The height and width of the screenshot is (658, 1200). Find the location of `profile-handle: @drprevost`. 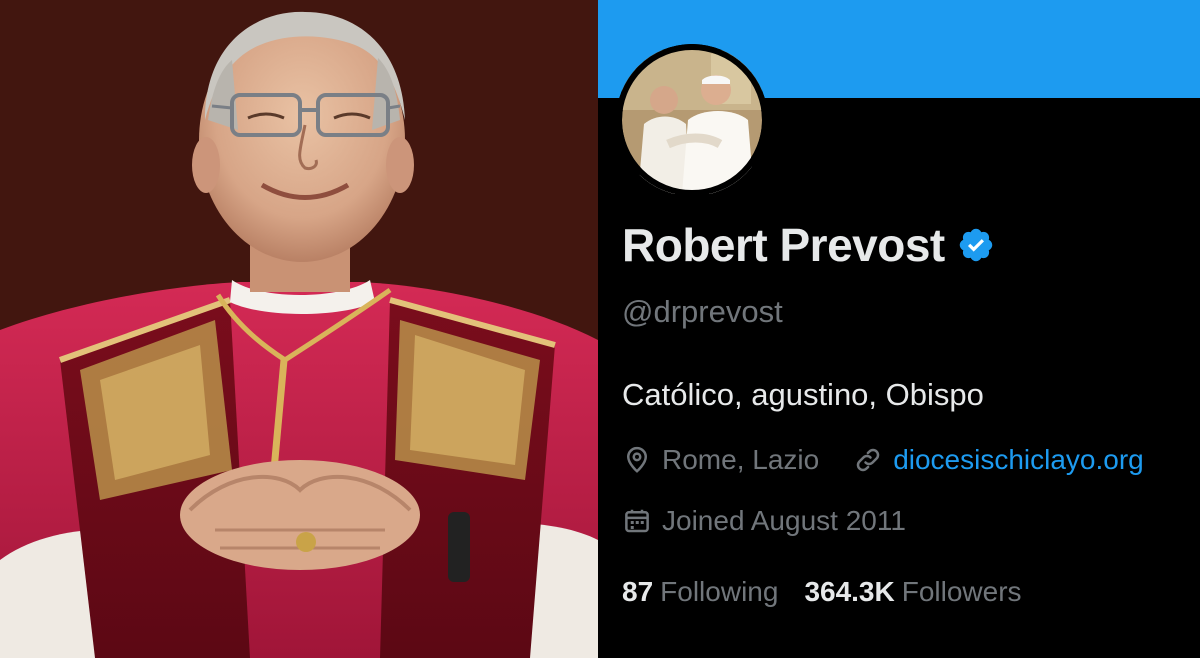

profile-handle: @drprevost is located at coordinates (702, 311).